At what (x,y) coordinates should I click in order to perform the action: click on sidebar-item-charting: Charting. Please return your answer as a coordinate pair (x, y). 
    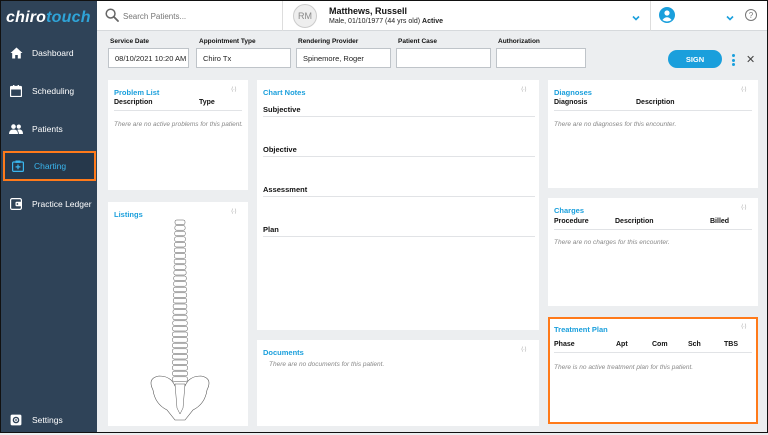
    Looking at the image, I should click on (49, 166).